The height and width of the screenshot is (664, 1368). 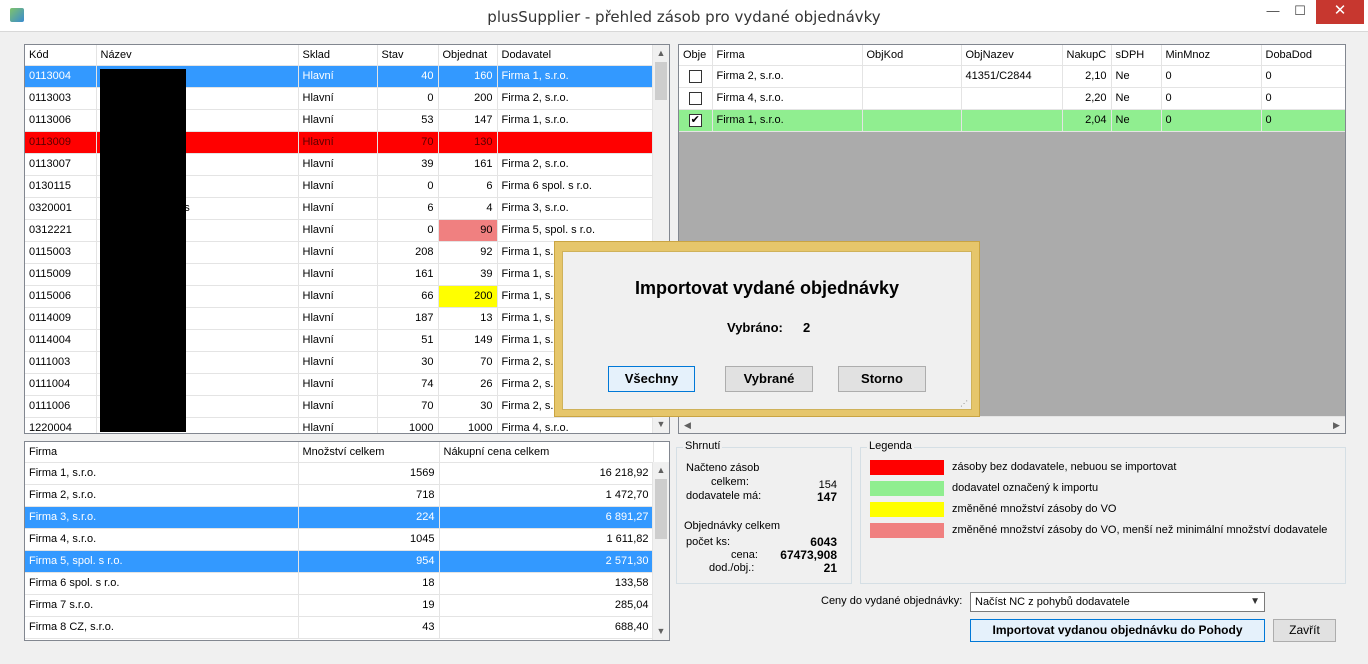 I want to click on cell-objednat: 147, so click(x=468, y=120).